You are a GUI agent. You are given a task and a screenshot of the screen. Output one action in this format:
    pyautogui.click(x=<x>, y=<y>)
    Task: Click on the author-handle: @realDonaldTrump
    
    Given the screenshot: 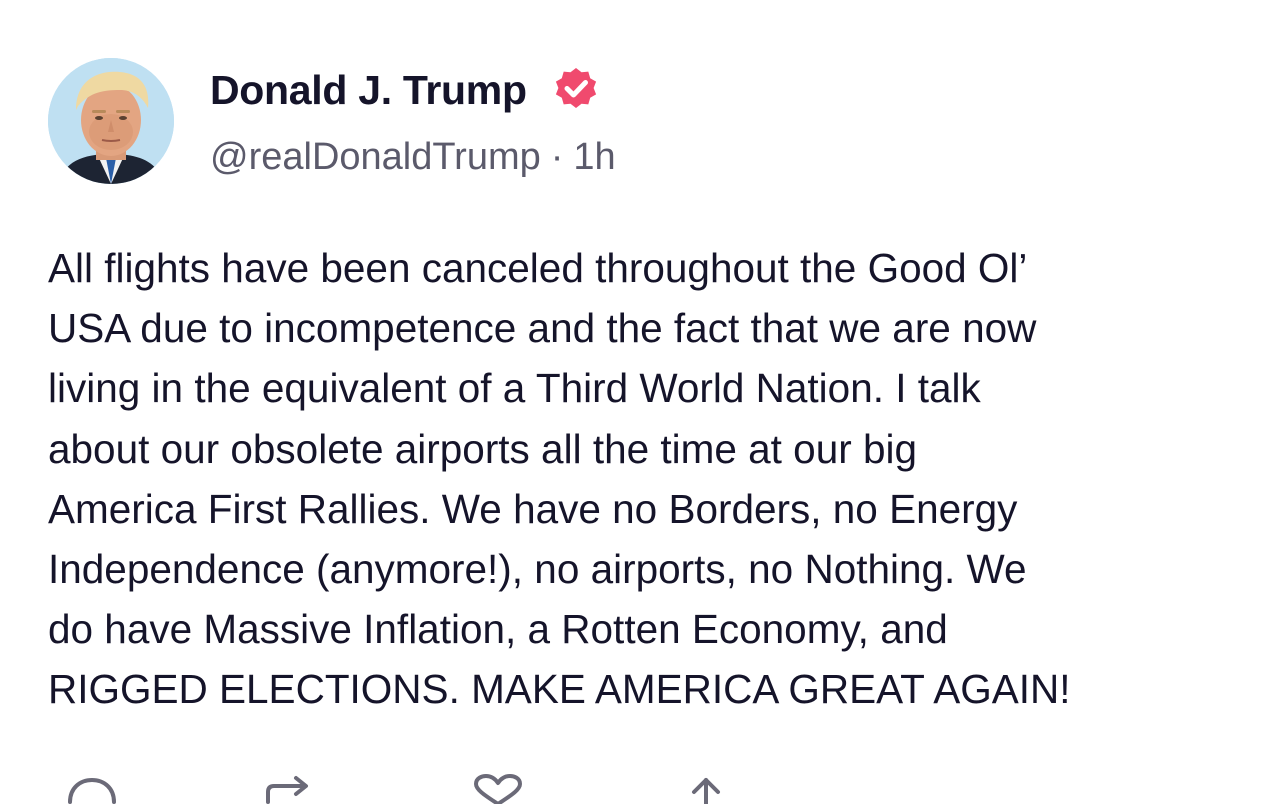 What is the action you would take?
    pyautogui.click(x=375, y=157)
    